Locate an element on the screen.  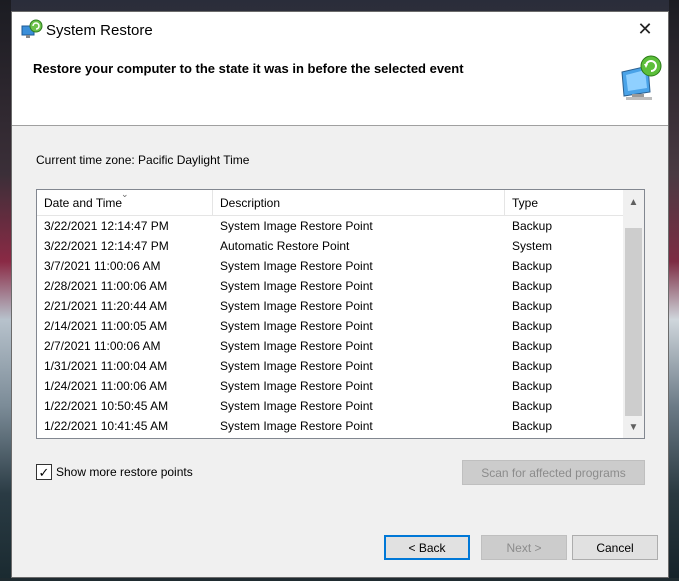
scan-affected-programs-button: Scan for affected programs is located at coordinates (553, 472).